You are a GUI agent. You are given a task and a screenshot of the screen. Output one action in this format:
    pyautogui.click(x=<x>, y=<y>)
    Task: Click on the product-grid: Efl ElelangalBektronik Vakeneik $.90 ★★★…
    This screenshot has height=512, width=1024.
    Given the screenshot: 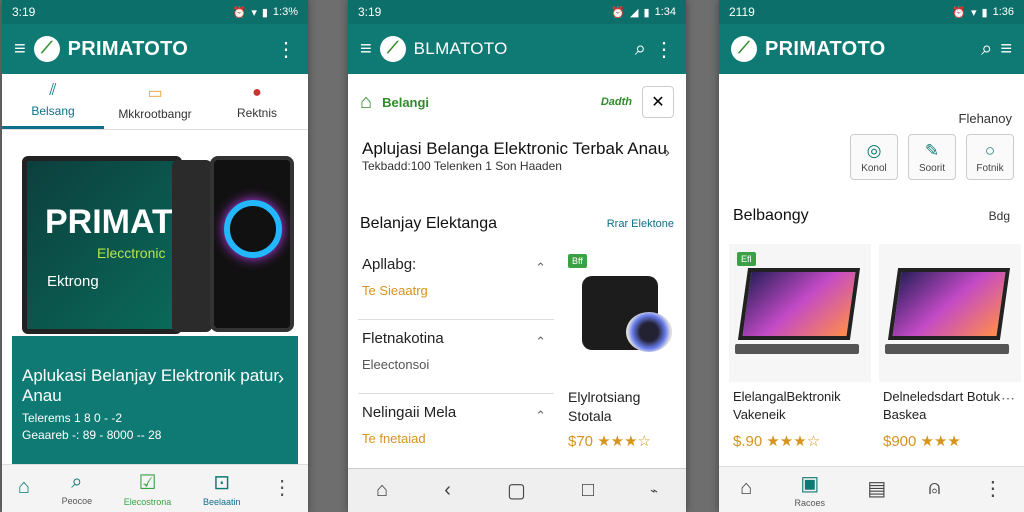 What is the action you would take?
    pyautogui.click(x=876, y=355)
    